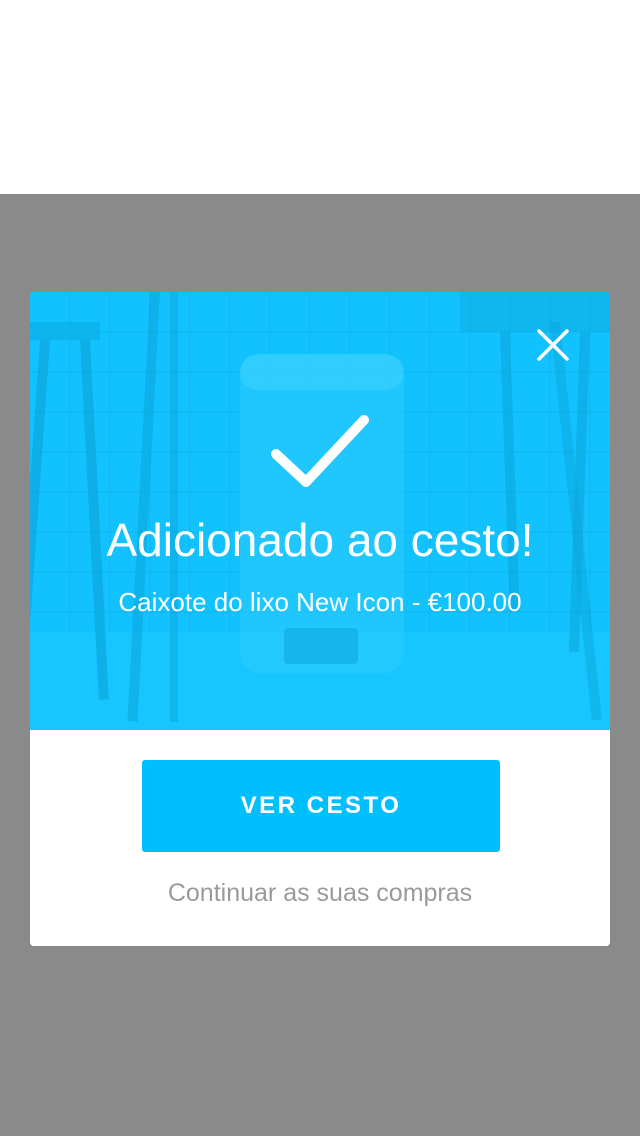 Image resolution: width=640 pixels, height=1136 pixels. Describe the element at coordinates (320, 452) in the screenshot. I see `checkmark-icon` at that location.